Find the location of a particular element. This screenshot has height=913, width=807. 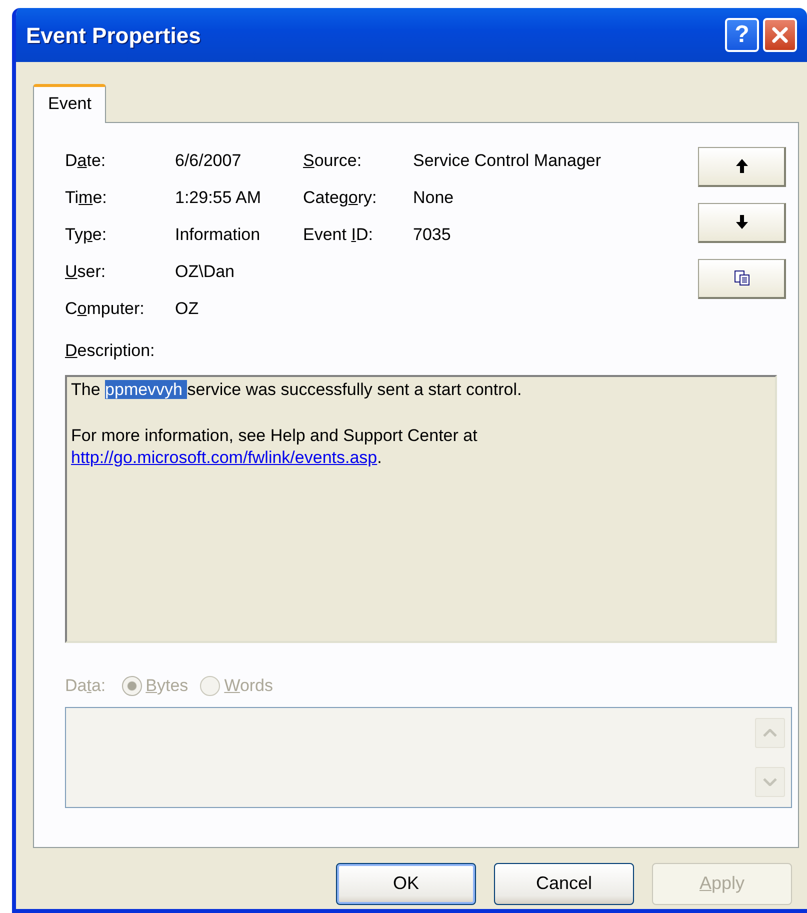

chevron-down-icon is located at coordinates (770, 782).